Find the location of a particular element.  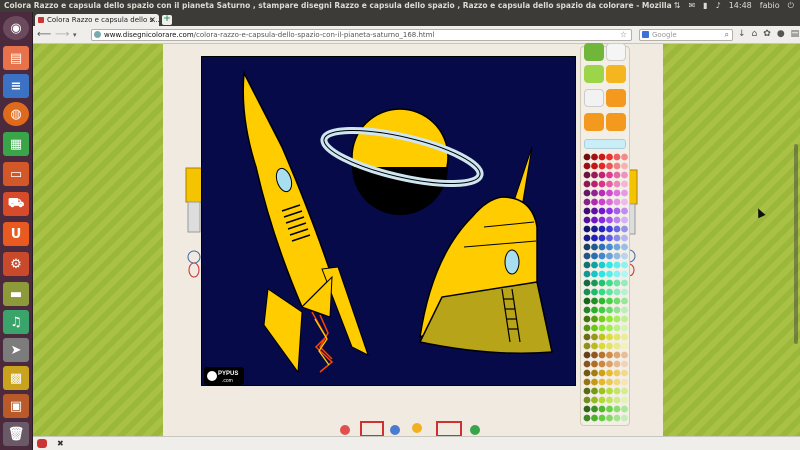

color-swatch-grid is located at coordinates (606, 289).